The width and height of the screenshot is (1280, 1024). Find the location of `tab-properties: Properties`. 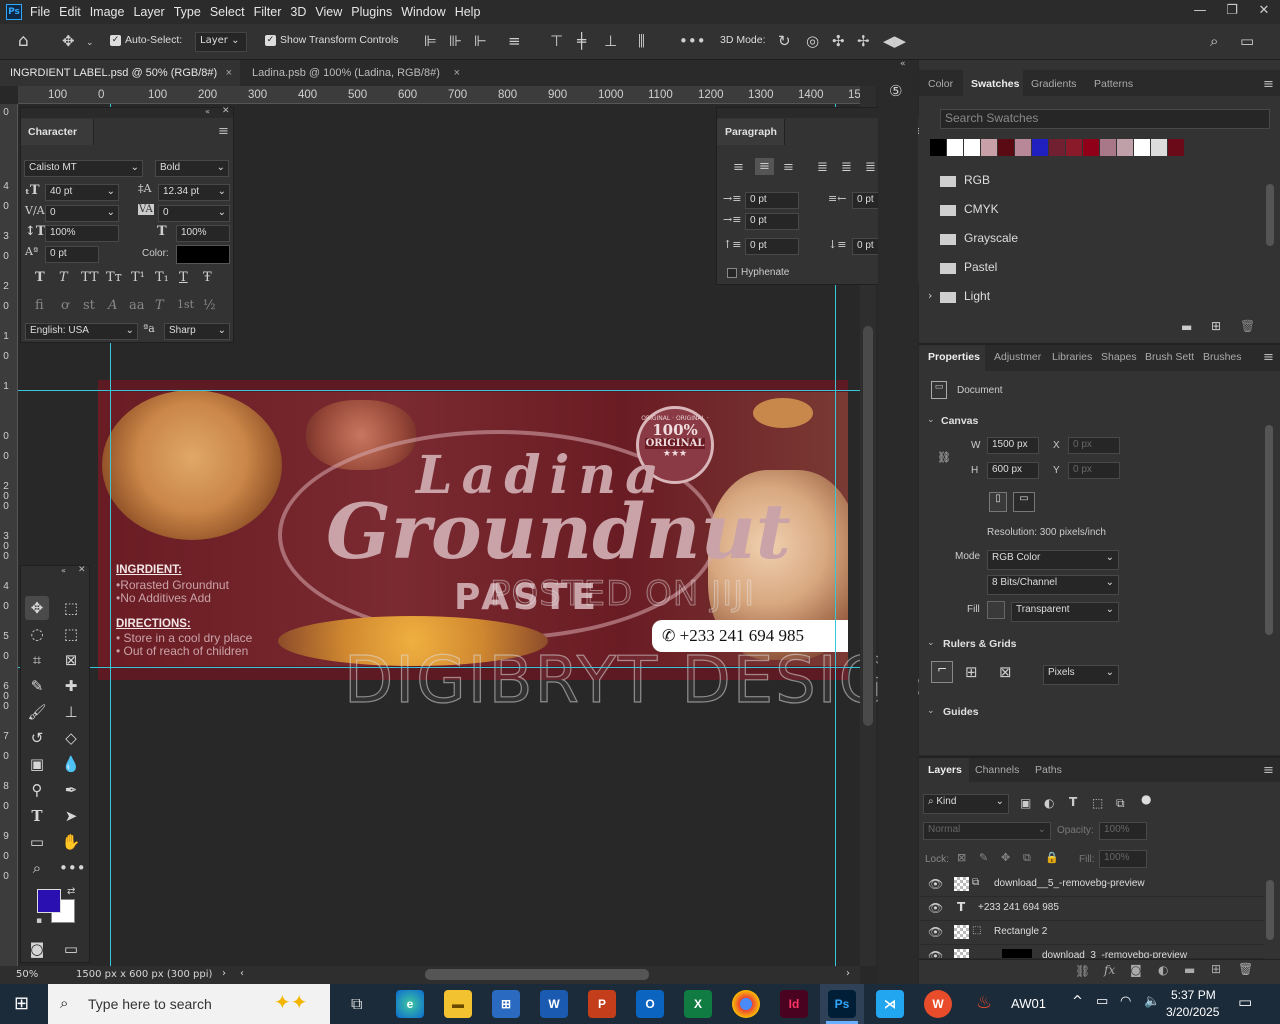

tab-properties: Properties is located at coordinates (954, 357).